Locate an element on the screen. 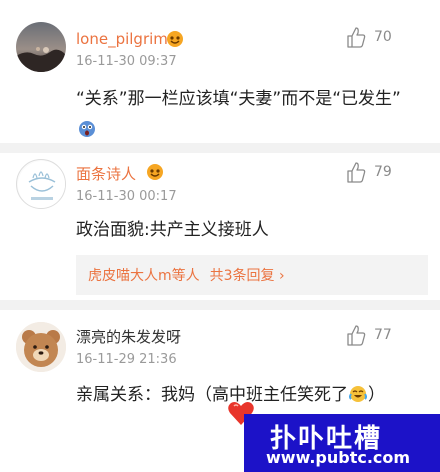 Image resolution: width=440 pixels, height=472 pixels. laughing-tears-emoji-icon is located at coordinates (358, 398).